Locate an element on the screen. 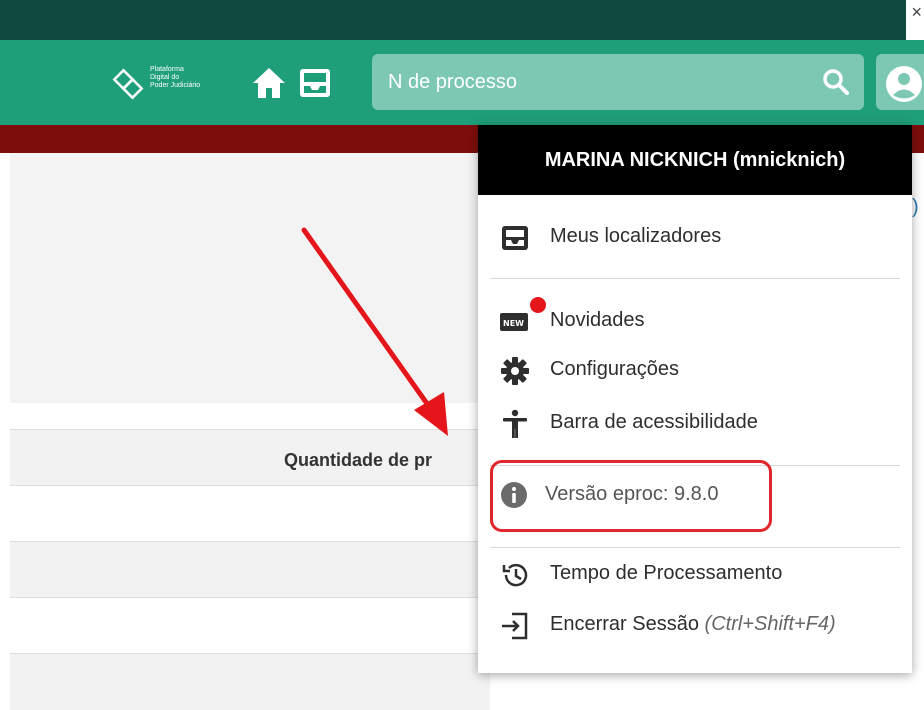 This screenshot has width=924, height=710. locator-inbox-icon is located at coordinates (515, 238).